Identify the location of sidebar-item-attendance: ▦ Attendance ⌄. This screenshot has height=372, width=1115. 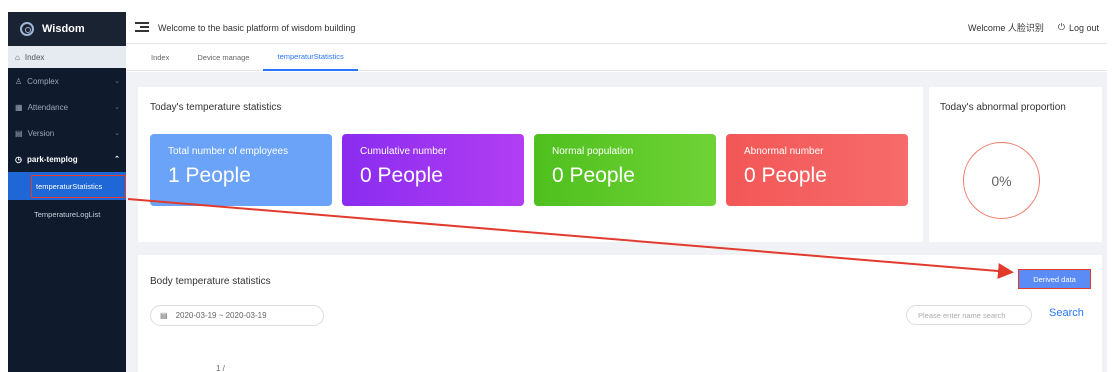
(67, 107).